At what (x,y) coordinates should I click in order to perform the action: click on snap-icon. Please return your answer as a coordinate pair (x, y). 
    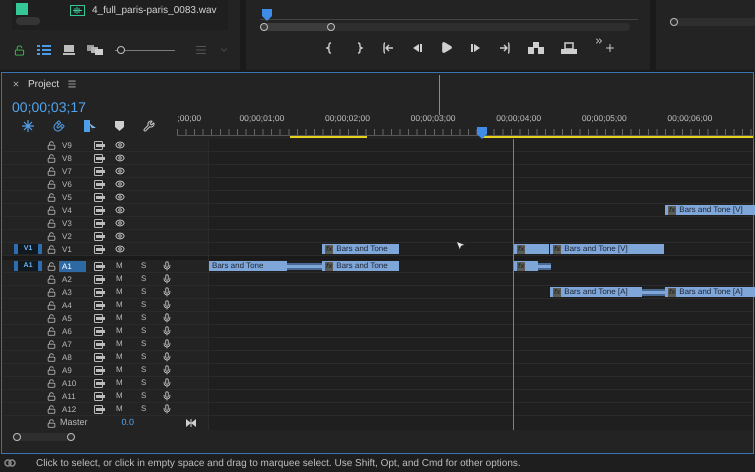
    Looking at the image, I should click on (59, 126).